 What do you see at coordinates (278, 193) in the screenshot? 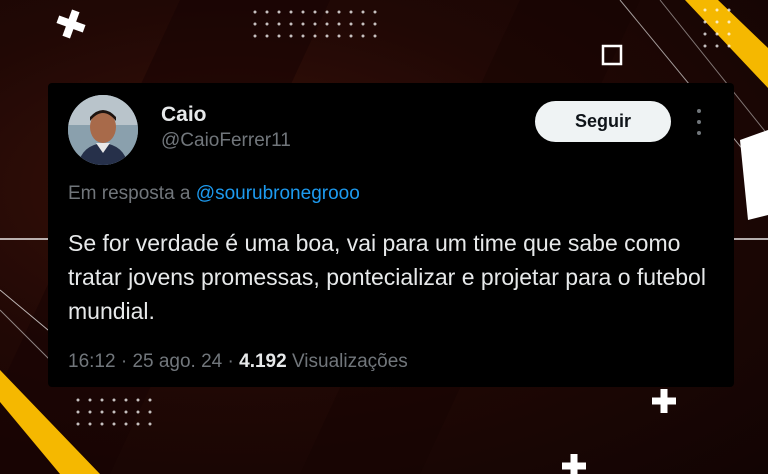
I see `reply-mention-link: @sourubronegrooo` at bounding box center [278, 193].